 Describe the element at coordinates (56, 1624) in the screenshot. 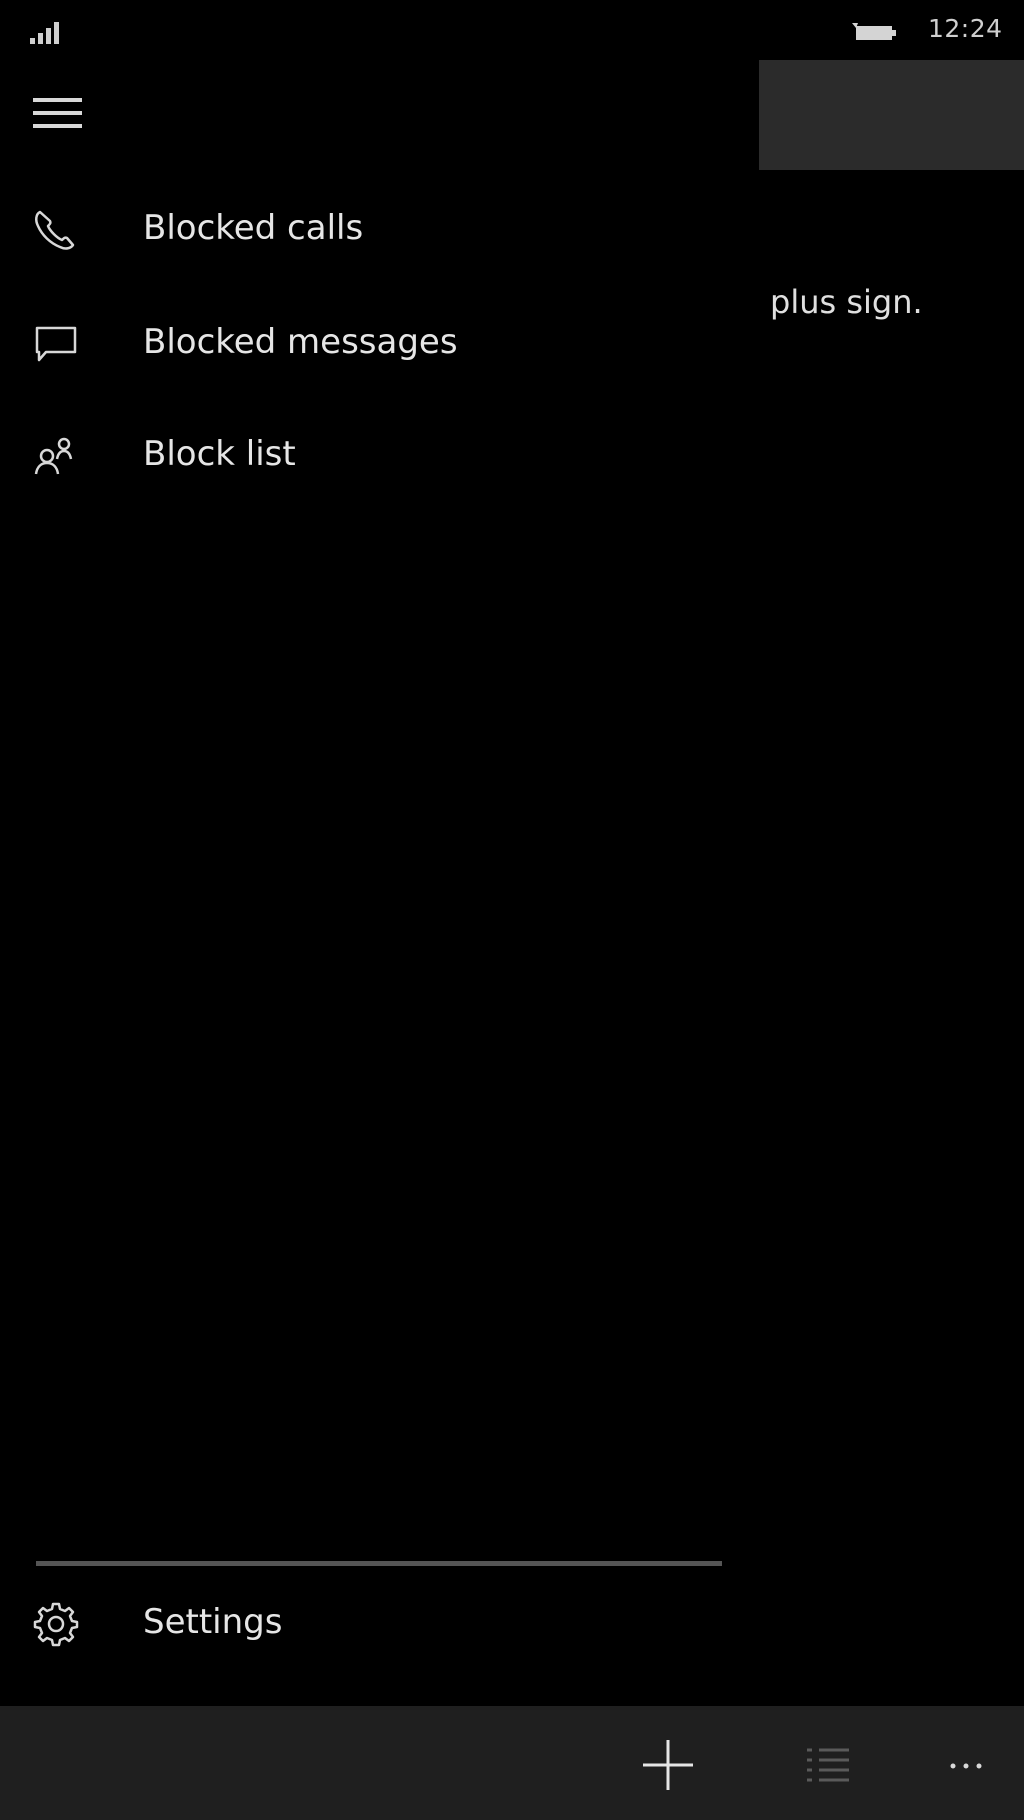

I see `gear-icon` at that location.